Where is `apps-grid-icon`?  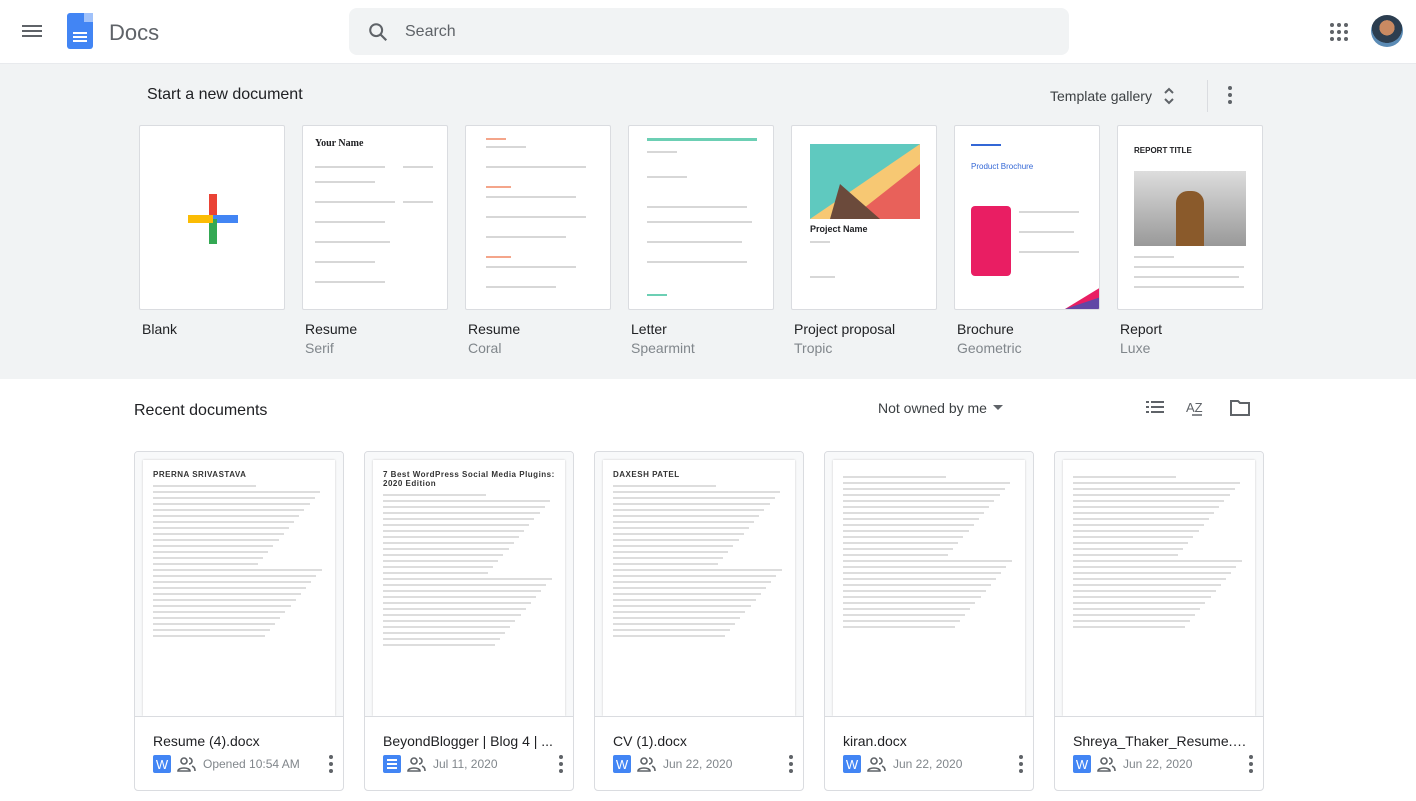 apps-grid-icon is located at coordinates (1339, 32).